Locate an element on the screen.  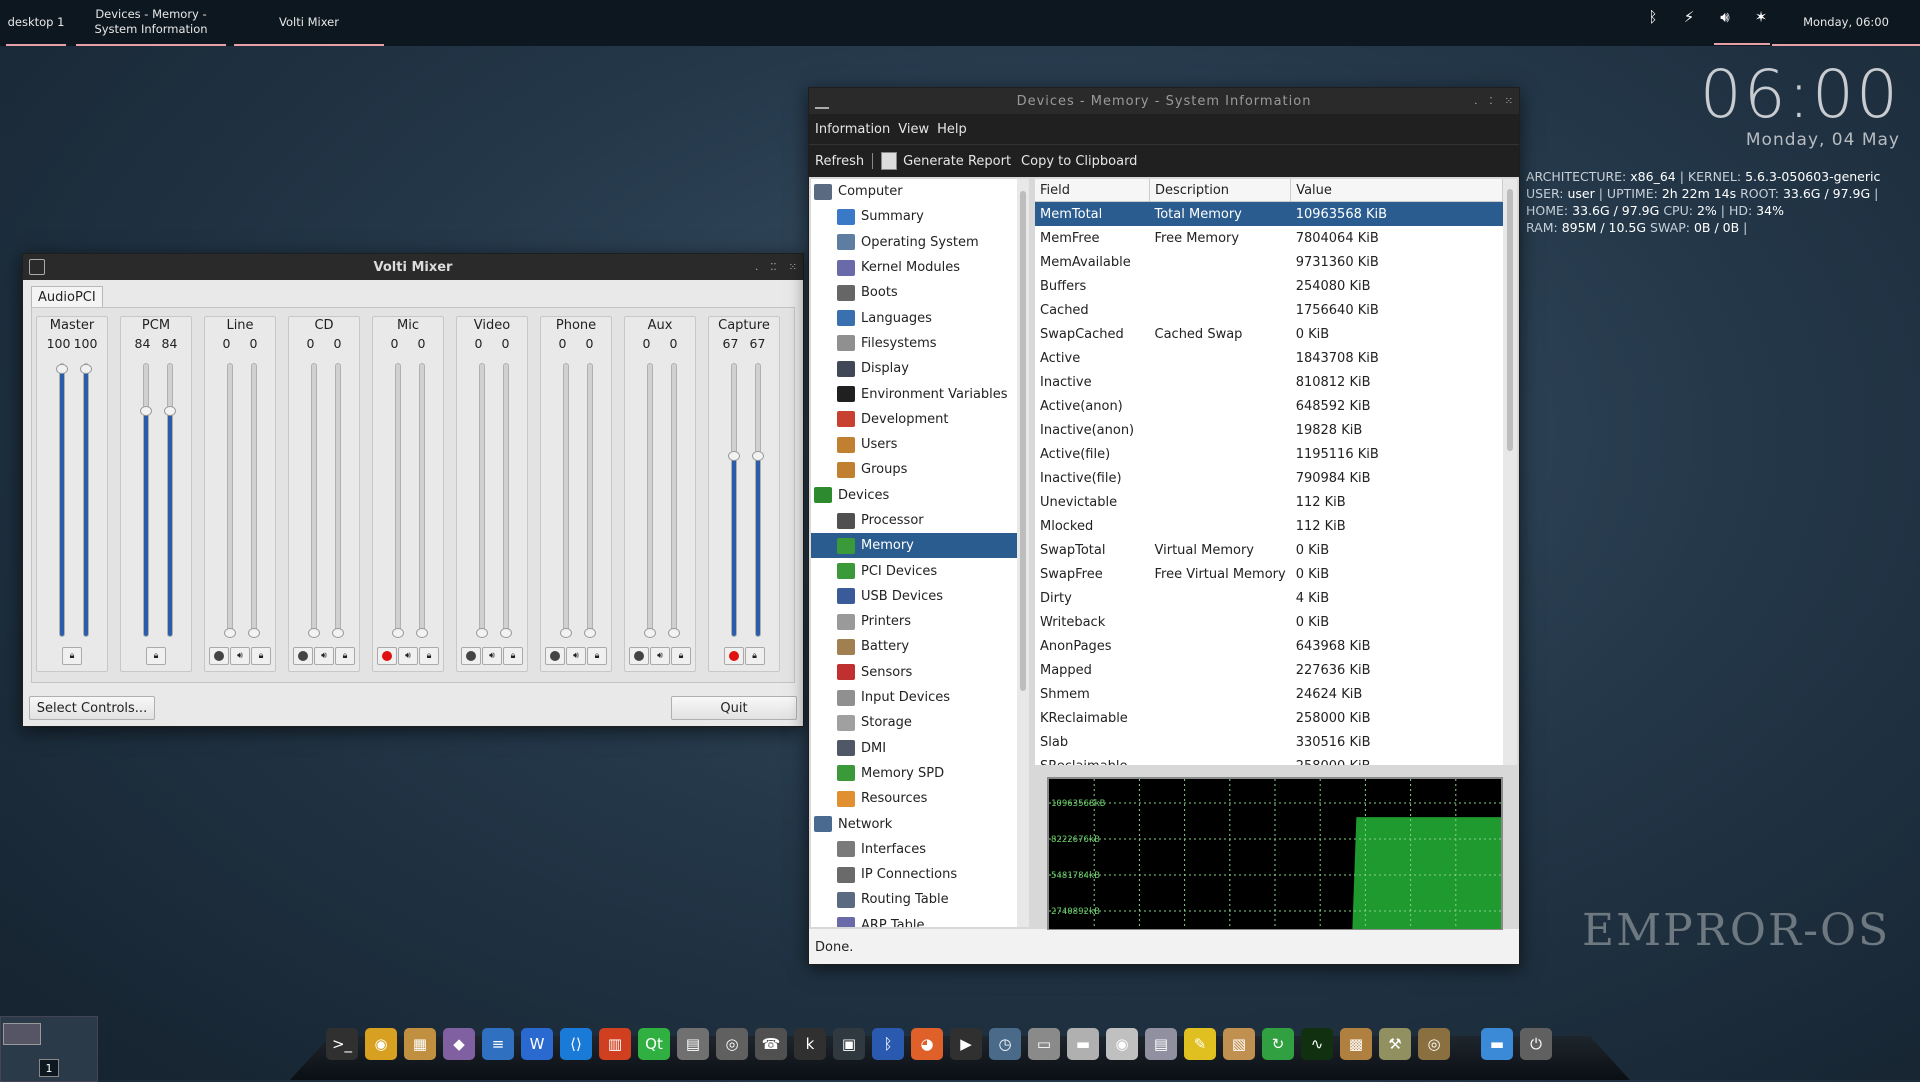
col-description: Description is located at coordinates (1220, 190).